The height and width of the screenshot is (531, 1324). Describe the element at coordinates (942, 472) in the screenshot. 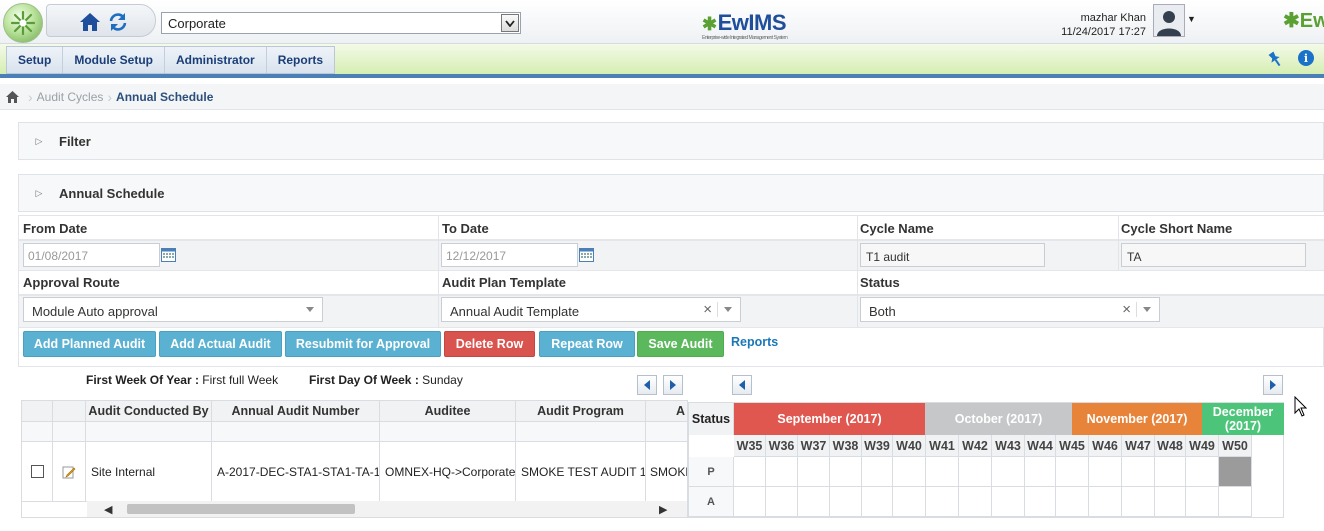

I see `schedule-cell-p-w41` at that location.